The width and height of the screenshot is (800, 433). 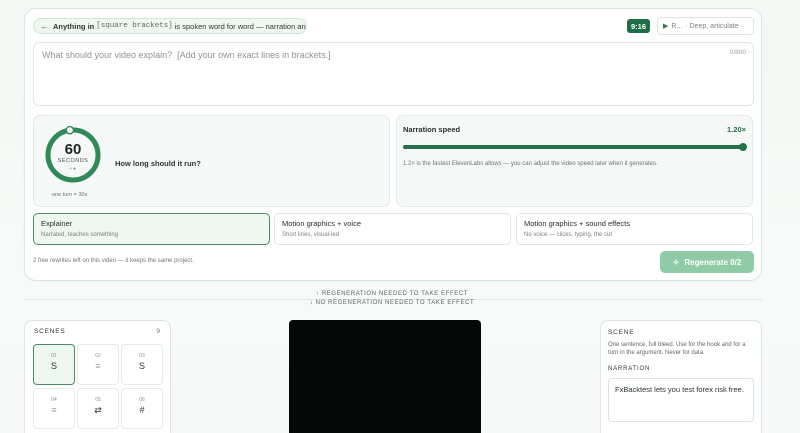 What do you see at coordinates (142, 400) in the screenshot?
I see `scene-number: 06` at bounding box center [142, 400].